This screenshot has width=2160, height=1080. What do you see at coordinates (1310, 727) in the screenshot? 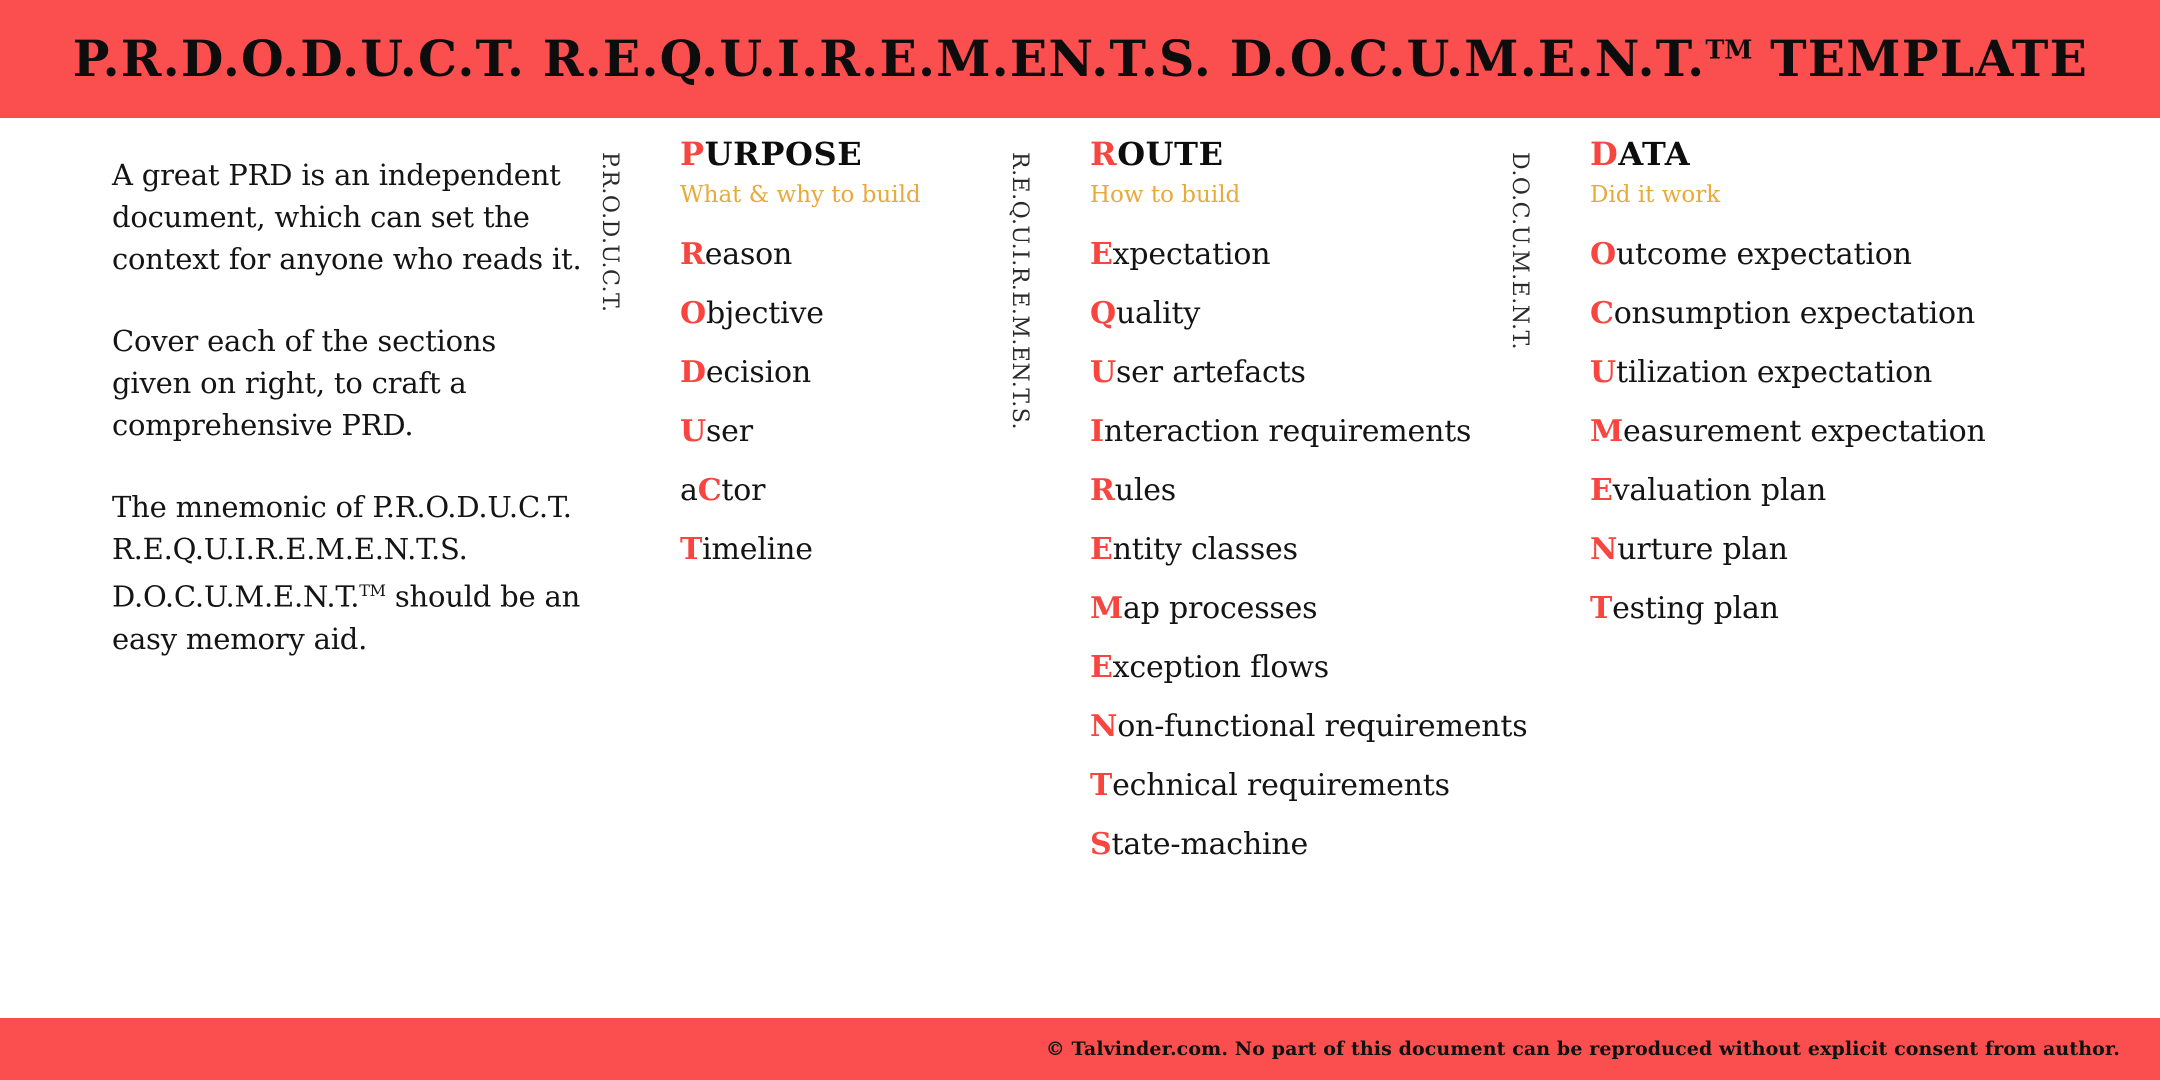
I see `list-item: Non-functional requirements` at bounding box center [1310, 727].